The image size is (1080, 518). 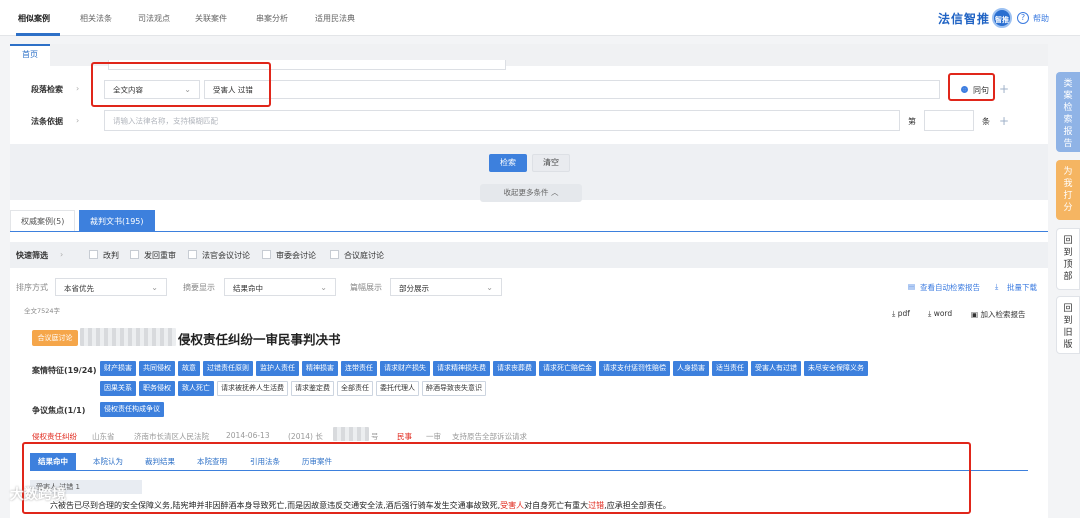 What do you see at coordinates (943, 313) in the screenshot?
I see `word-label: word` at bounding box center [943, 313].